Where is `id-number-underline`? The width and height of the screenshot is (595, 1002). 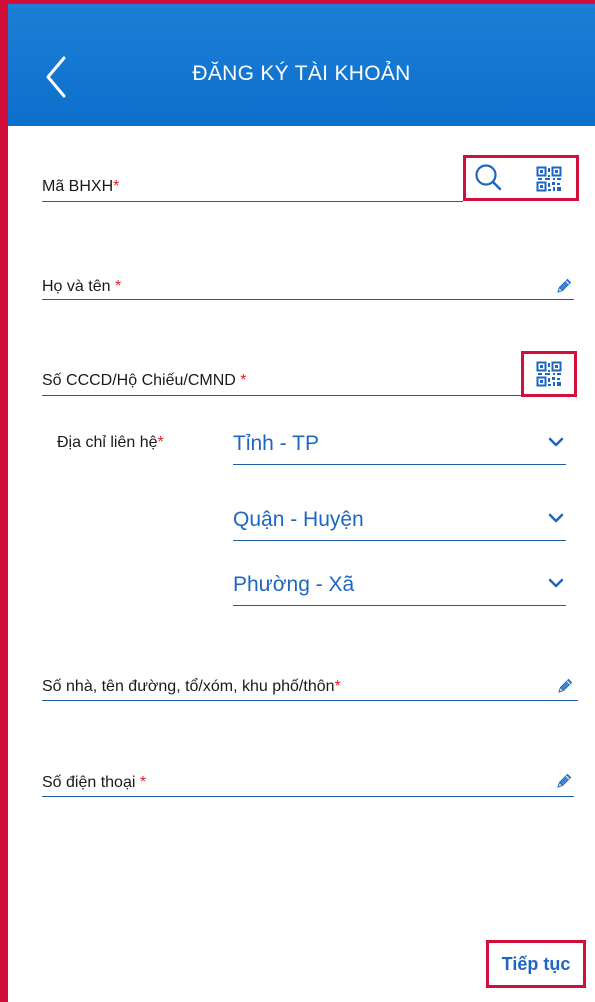 id-number-underline is located at coordinates (282, 395).